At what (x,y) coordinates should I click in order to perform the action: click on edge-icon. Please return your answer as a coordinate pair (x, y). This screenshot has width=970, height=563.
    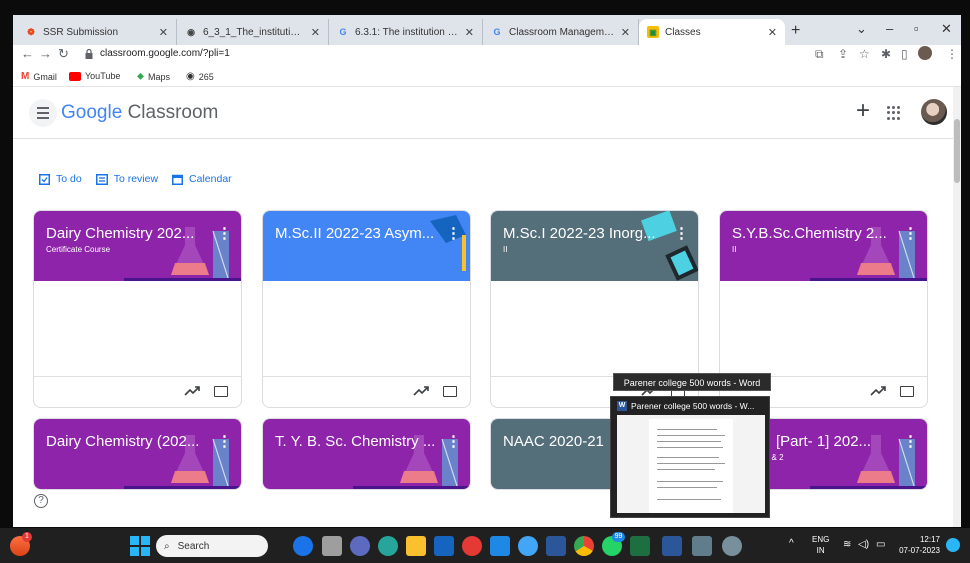
    Looking at the image, I should click on (388, 546).